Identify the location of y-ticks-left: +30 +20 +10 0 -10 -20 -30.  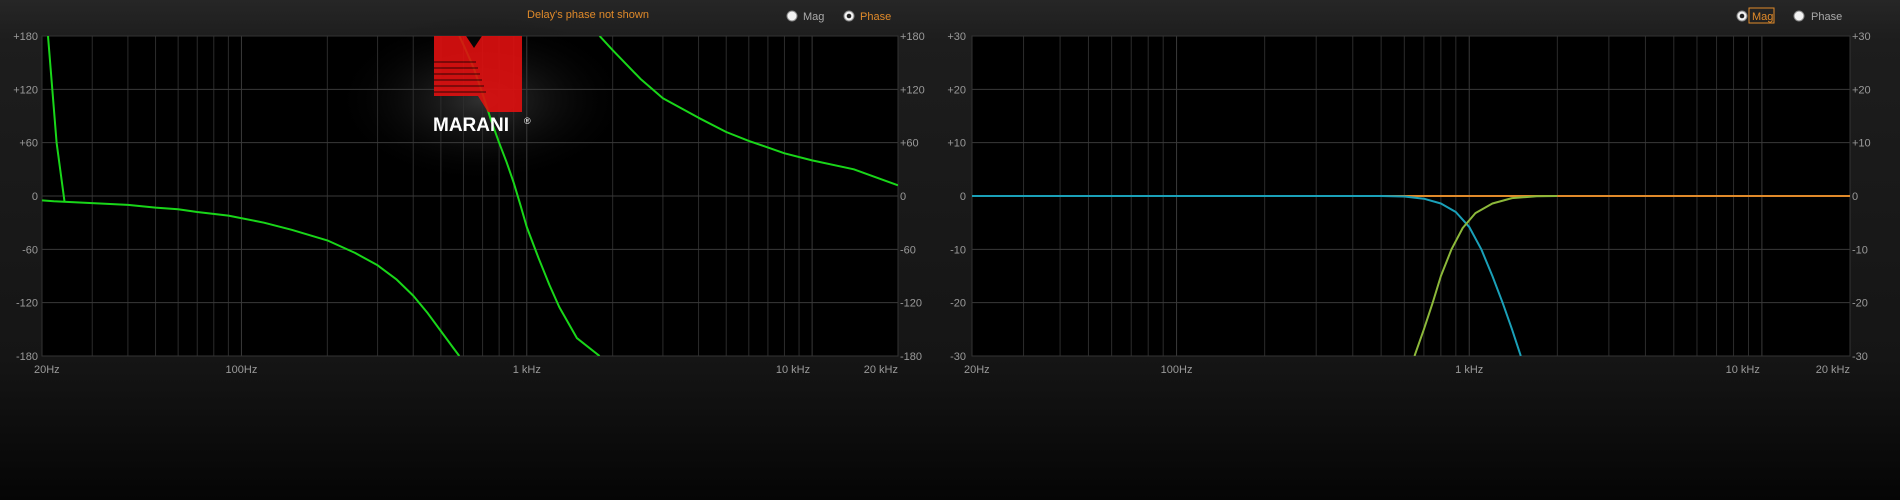
(956, 197).